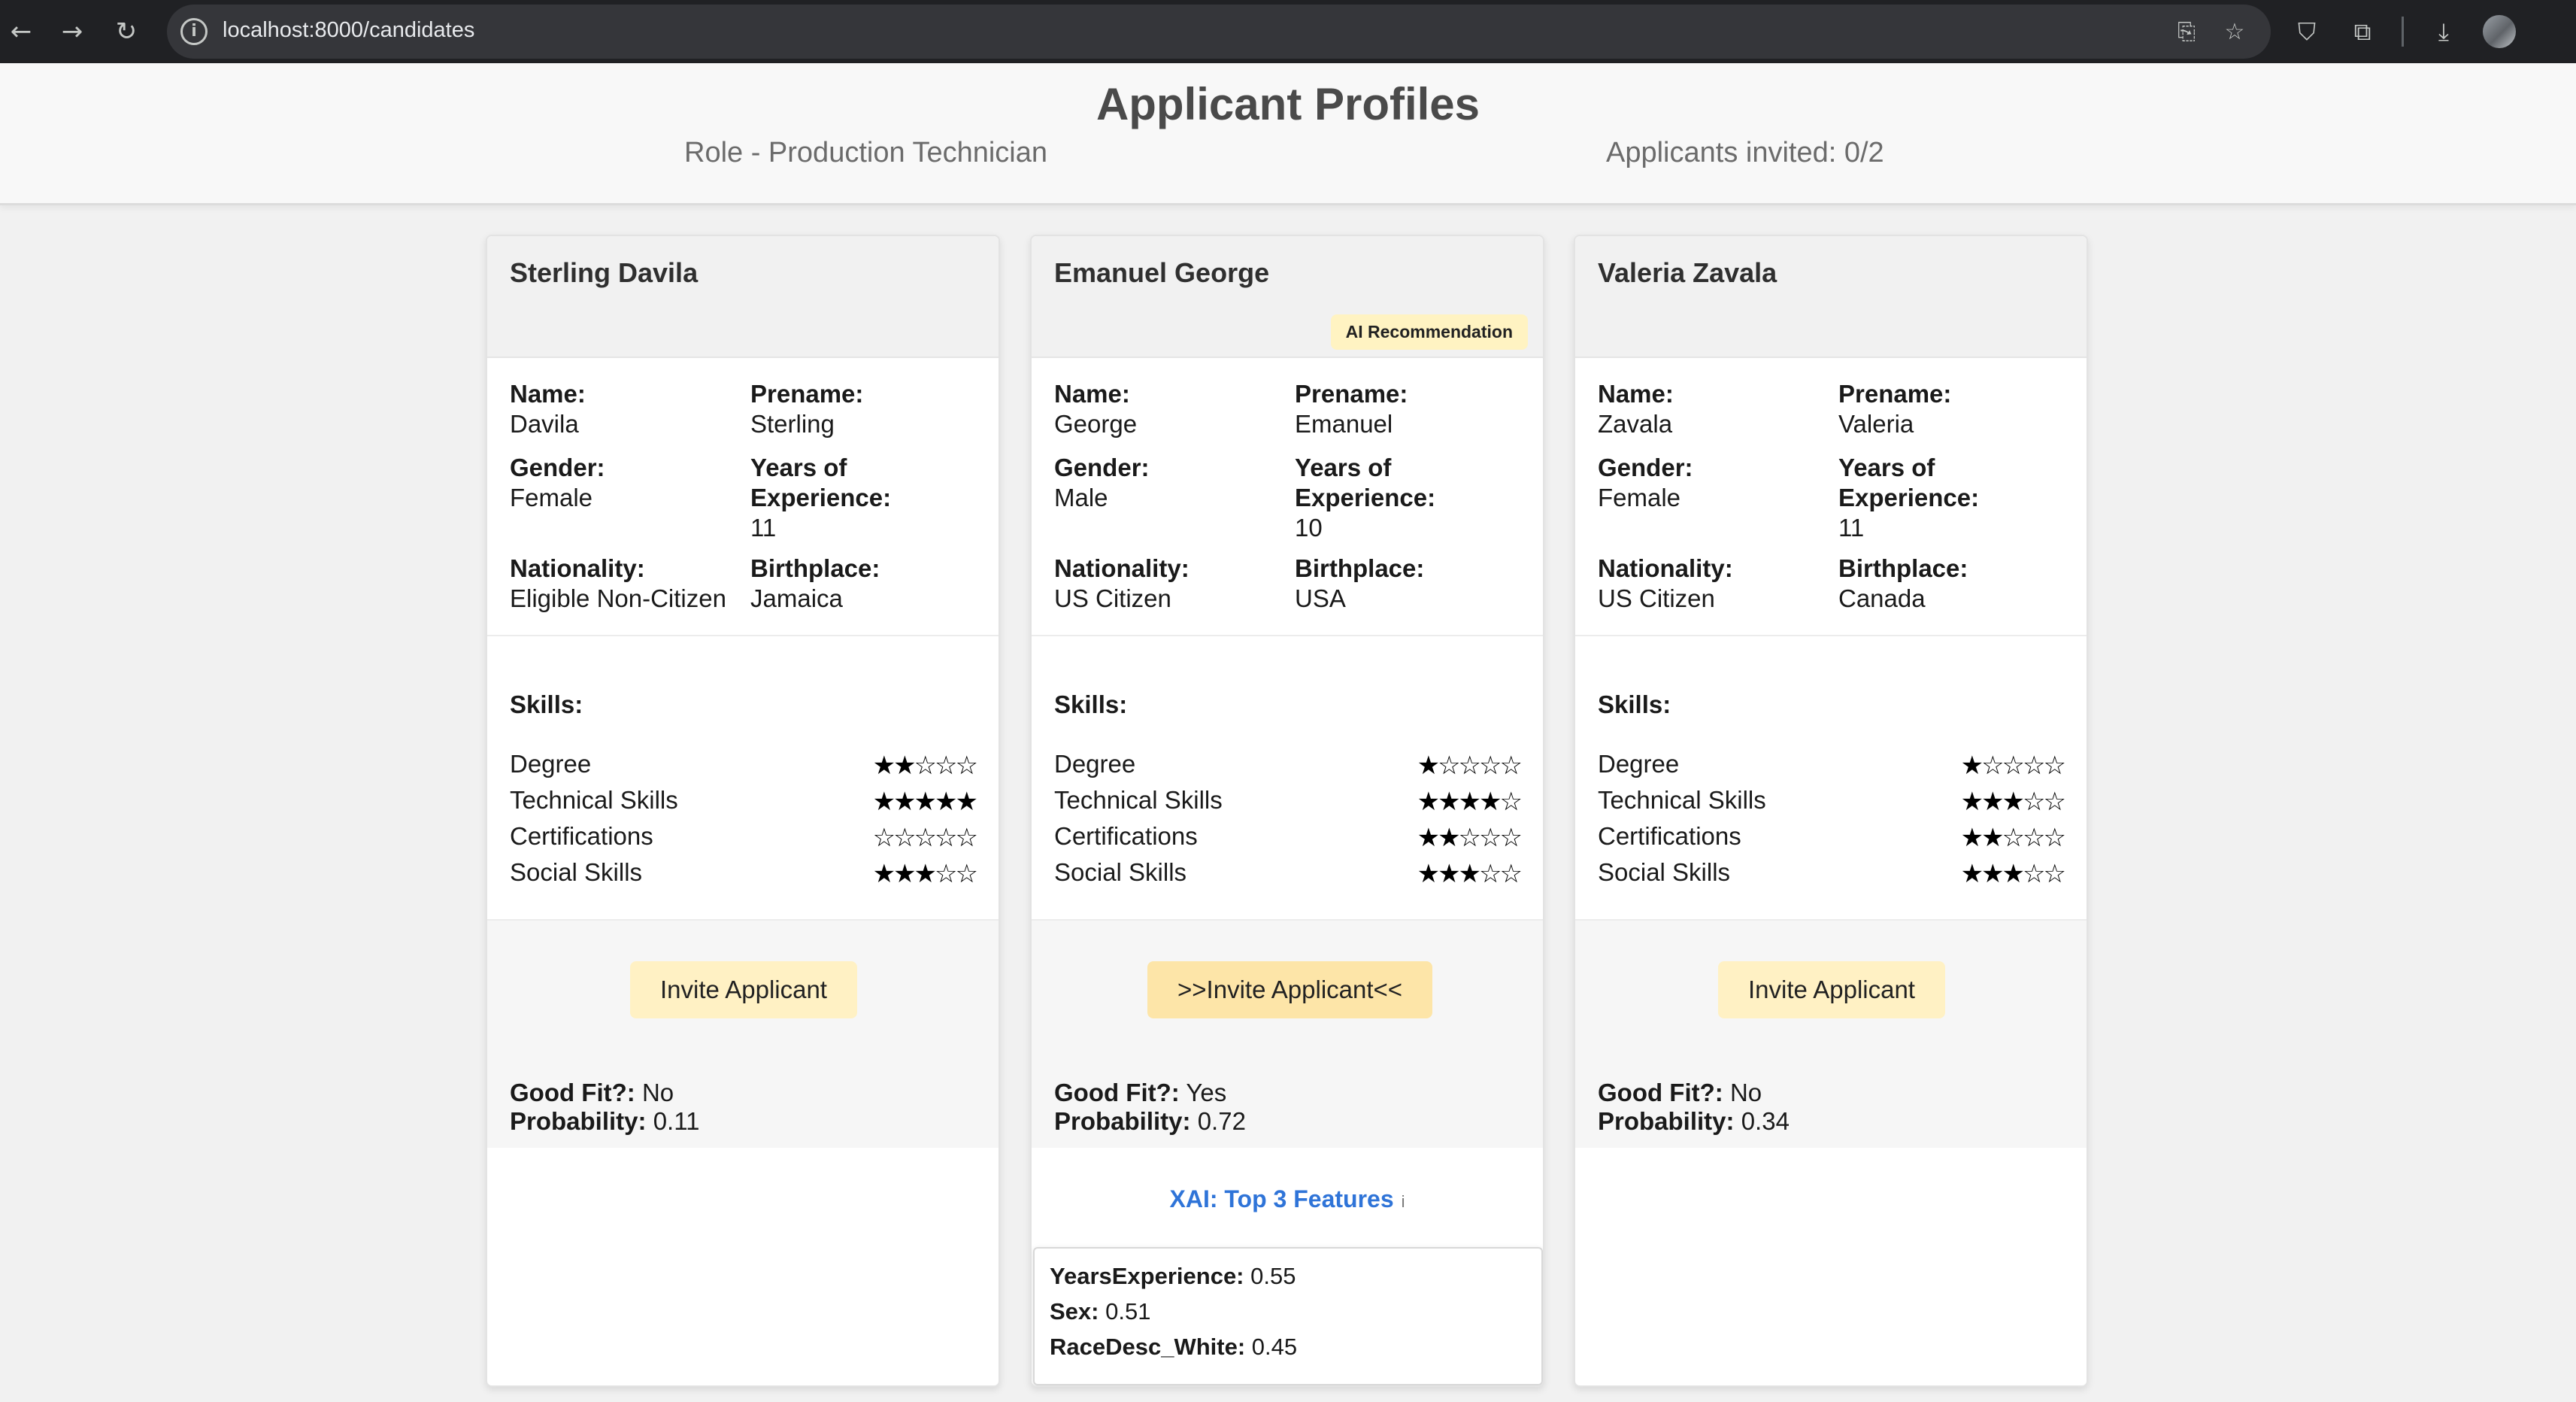 This screenshot has height=1402, width=2576. I want to click on invite-section: Invite Applicant, so click(743, 988).